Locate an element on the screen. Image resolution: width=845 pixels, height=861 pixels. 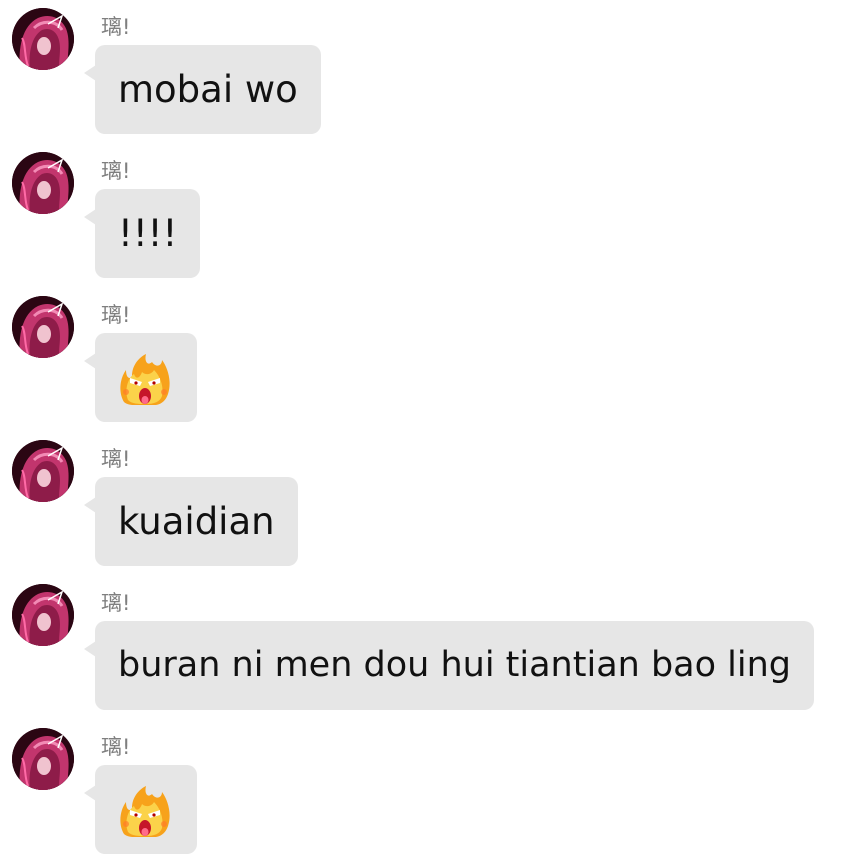
message-bubble: mobai wo is located at coordinates (202, 89).